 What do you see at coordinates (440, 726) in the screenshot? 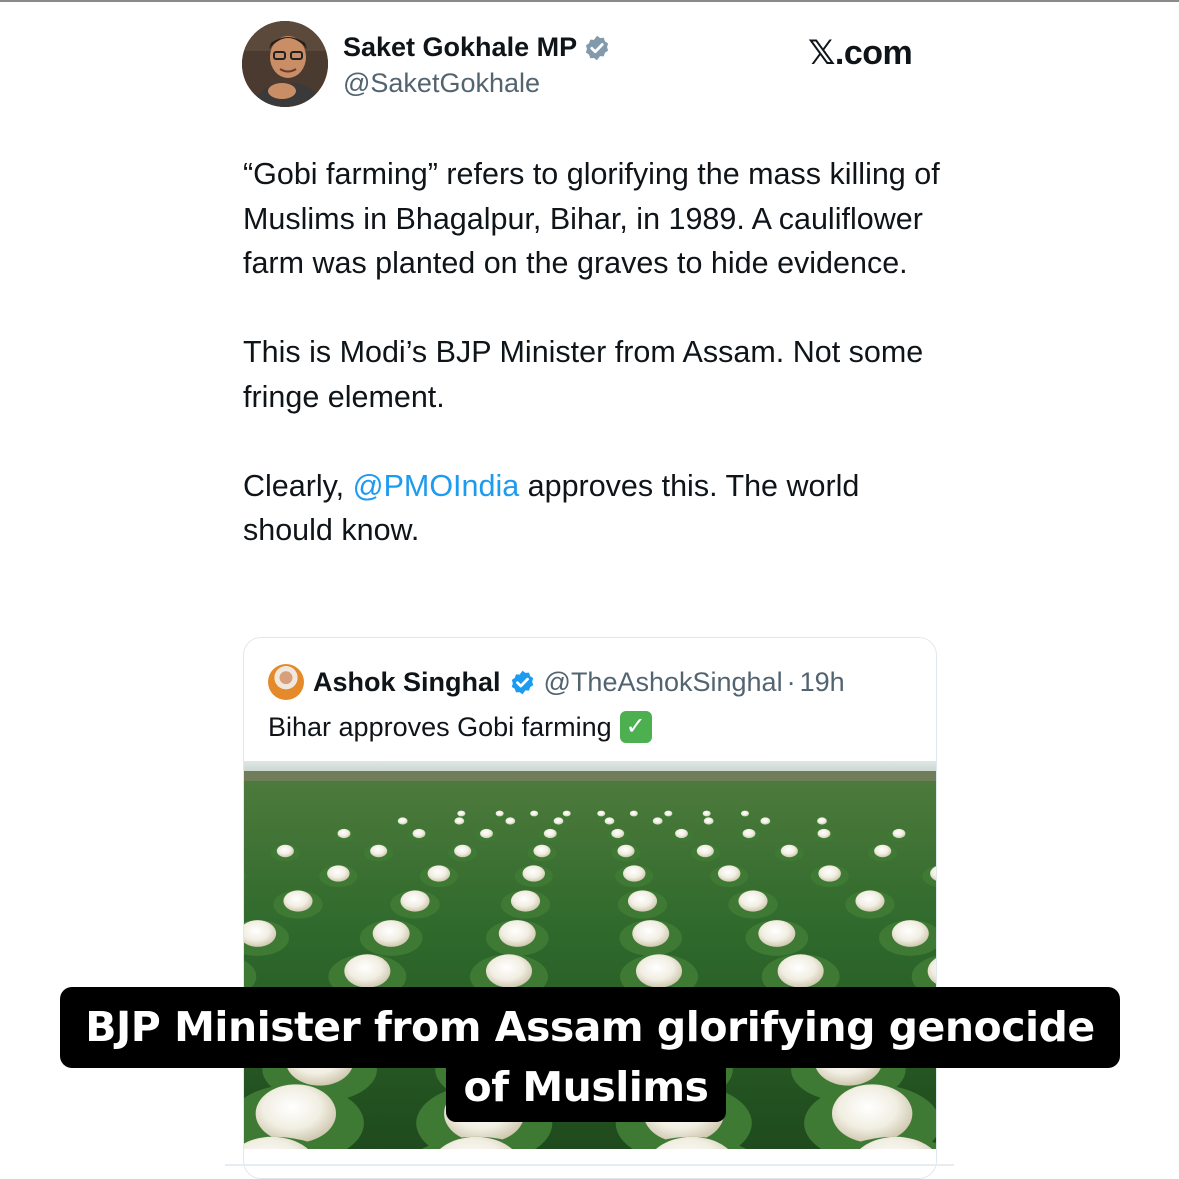
I see `quoted-tweet-text-content: Bihar approves Gobi farming` at bounding box center [440, 726].